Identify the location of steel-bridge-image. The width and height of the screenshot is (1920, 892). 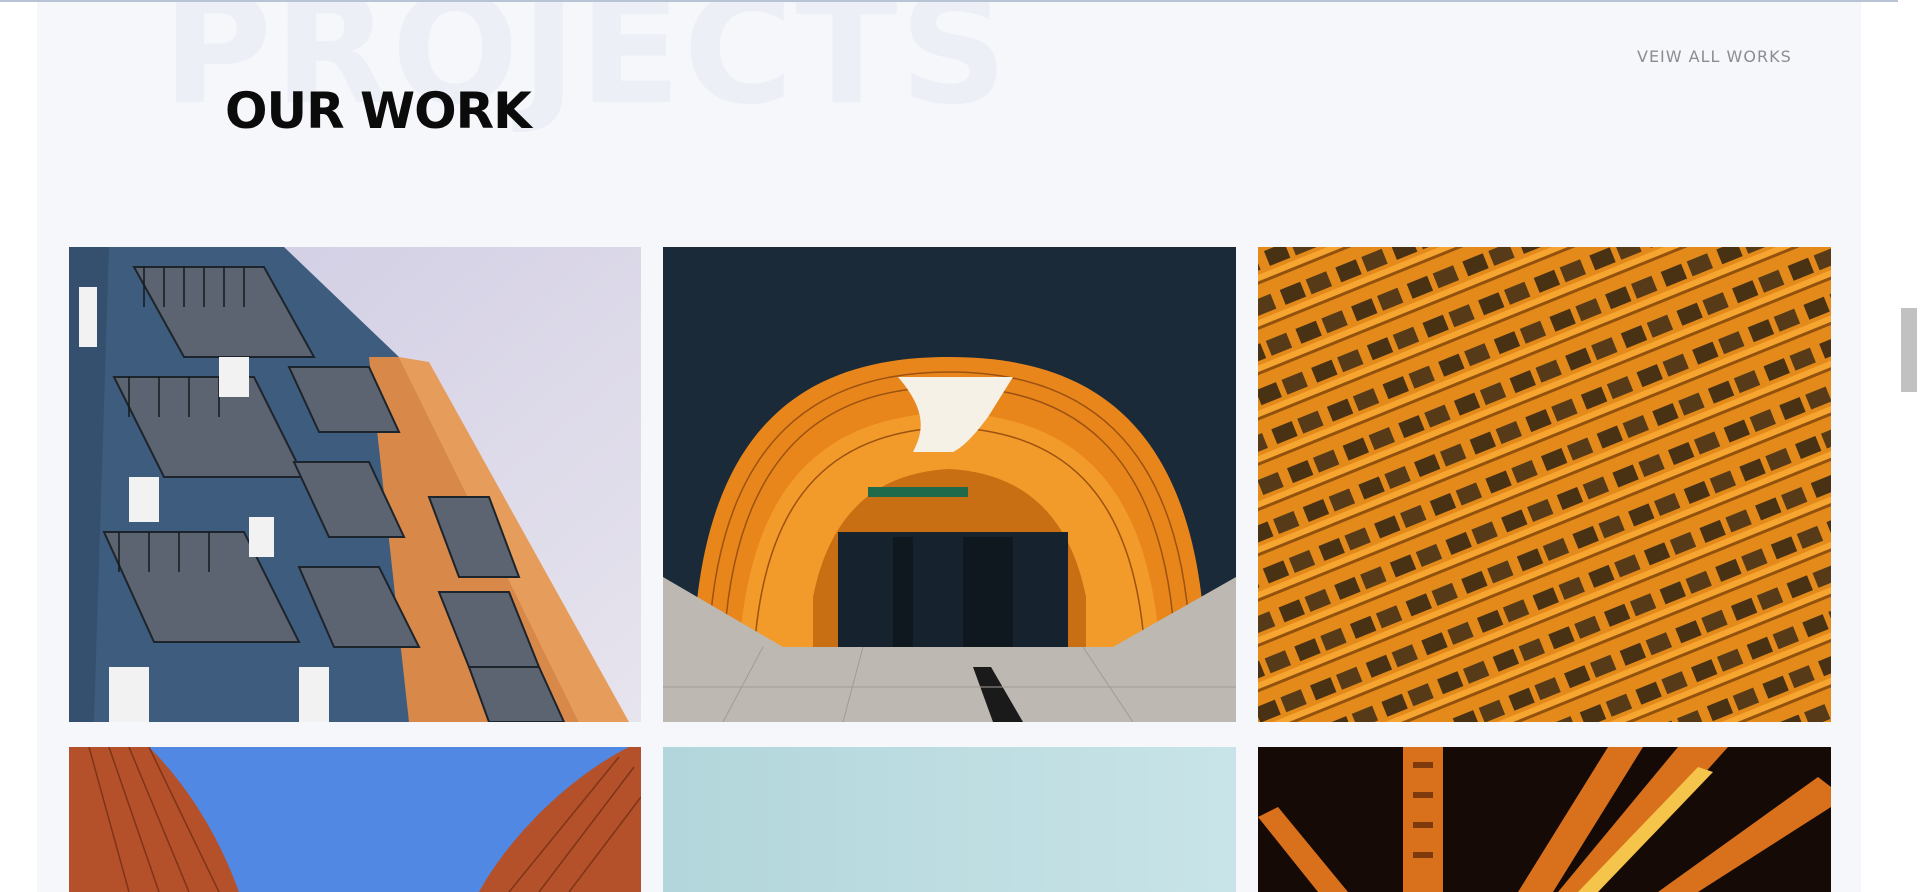
(1544, 819).